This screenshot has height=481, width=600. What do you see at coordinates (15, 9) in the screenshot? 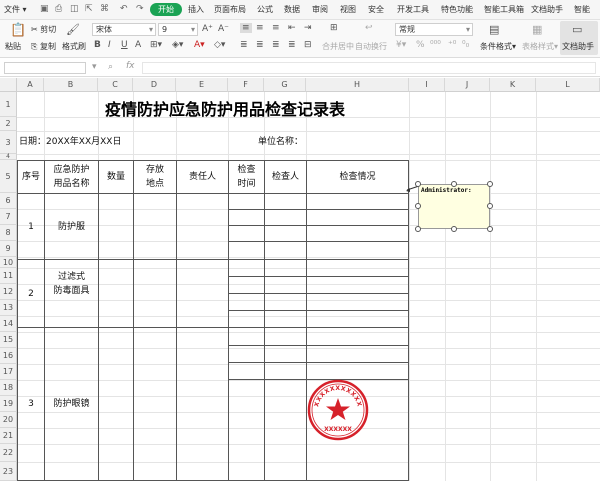
I see `file-menu: 文件 ▾` at bounding box center [15, 9].